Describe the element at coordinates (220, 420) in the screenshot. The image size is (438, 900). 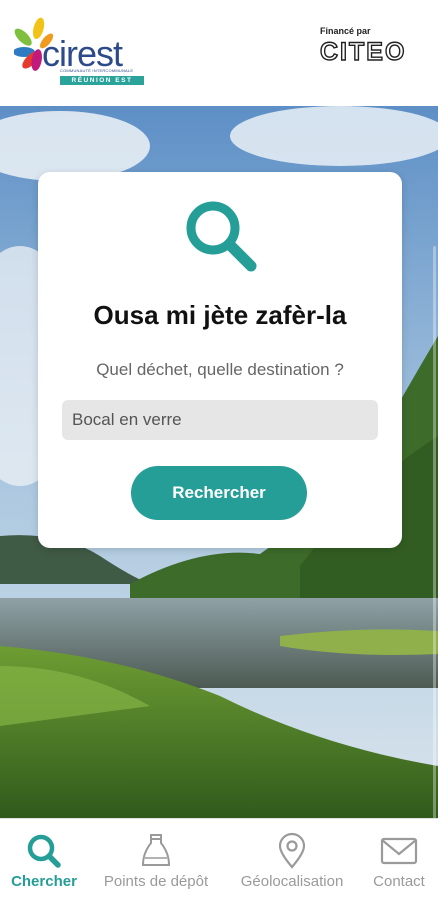
I see `search-input` at that location.